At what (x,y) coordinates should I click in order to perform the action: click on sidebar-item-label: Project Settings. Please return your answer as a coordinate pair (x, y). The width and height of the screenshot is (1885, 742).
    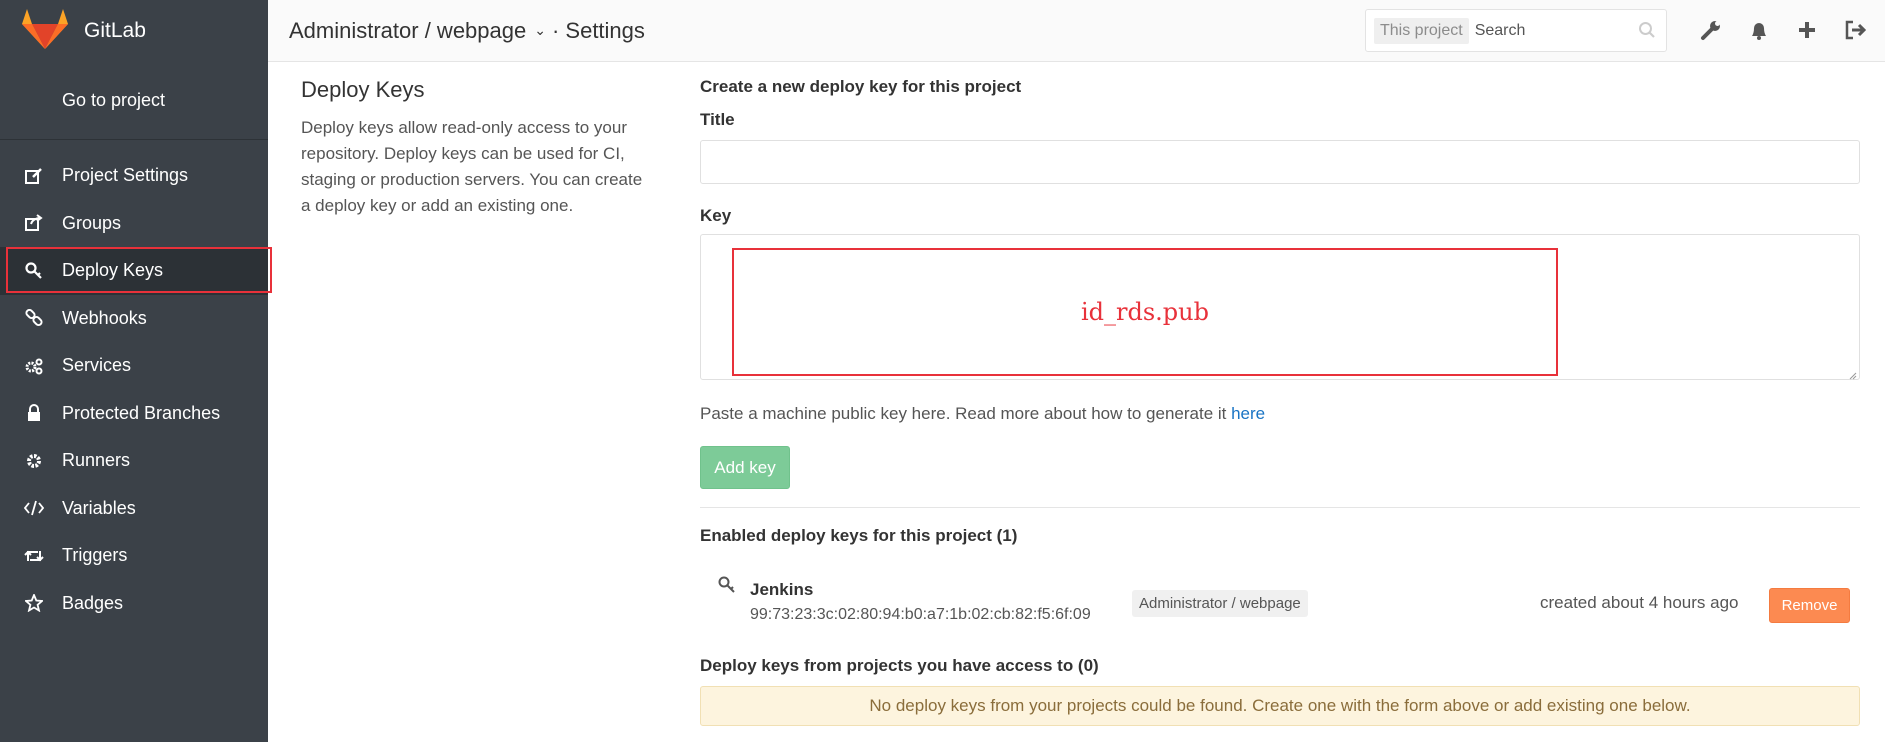
    Looking at the image, I should click on (125, 175).